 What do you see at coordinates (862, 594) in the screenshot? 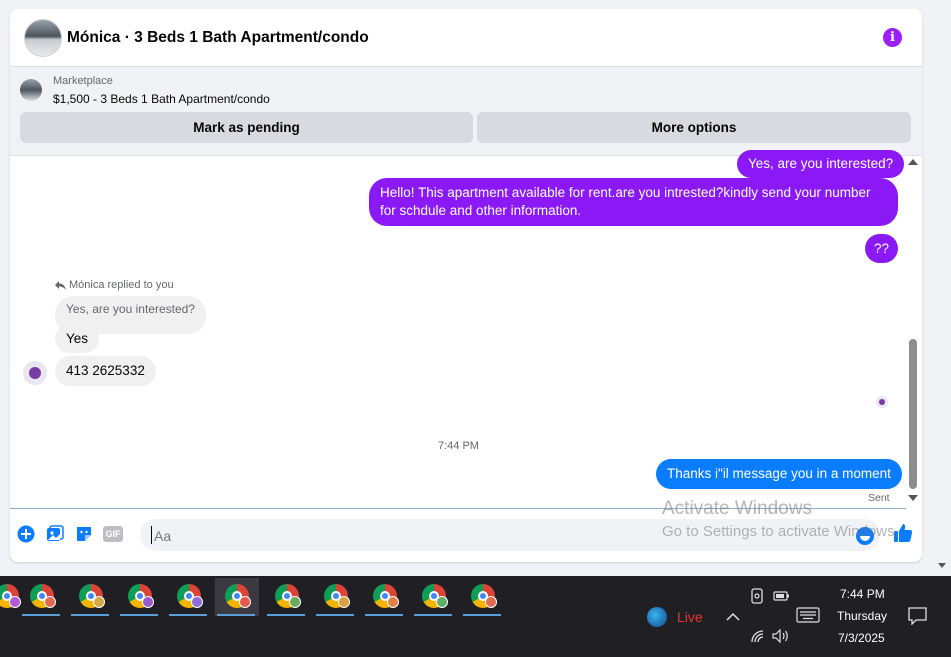
I see `clock-time: 7:44 PM` at bounding box center [862, 594].